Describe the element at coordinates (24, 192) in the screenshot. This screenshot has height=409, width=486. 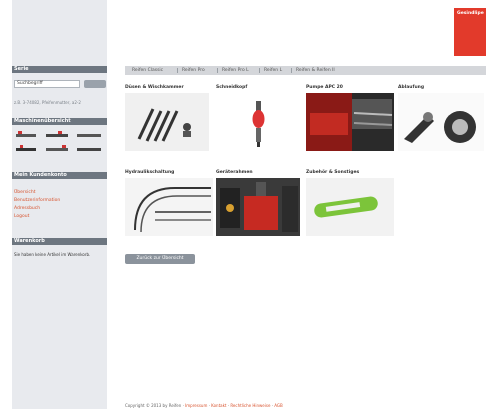
I see `account-link-overview: Übersicht` at that location.